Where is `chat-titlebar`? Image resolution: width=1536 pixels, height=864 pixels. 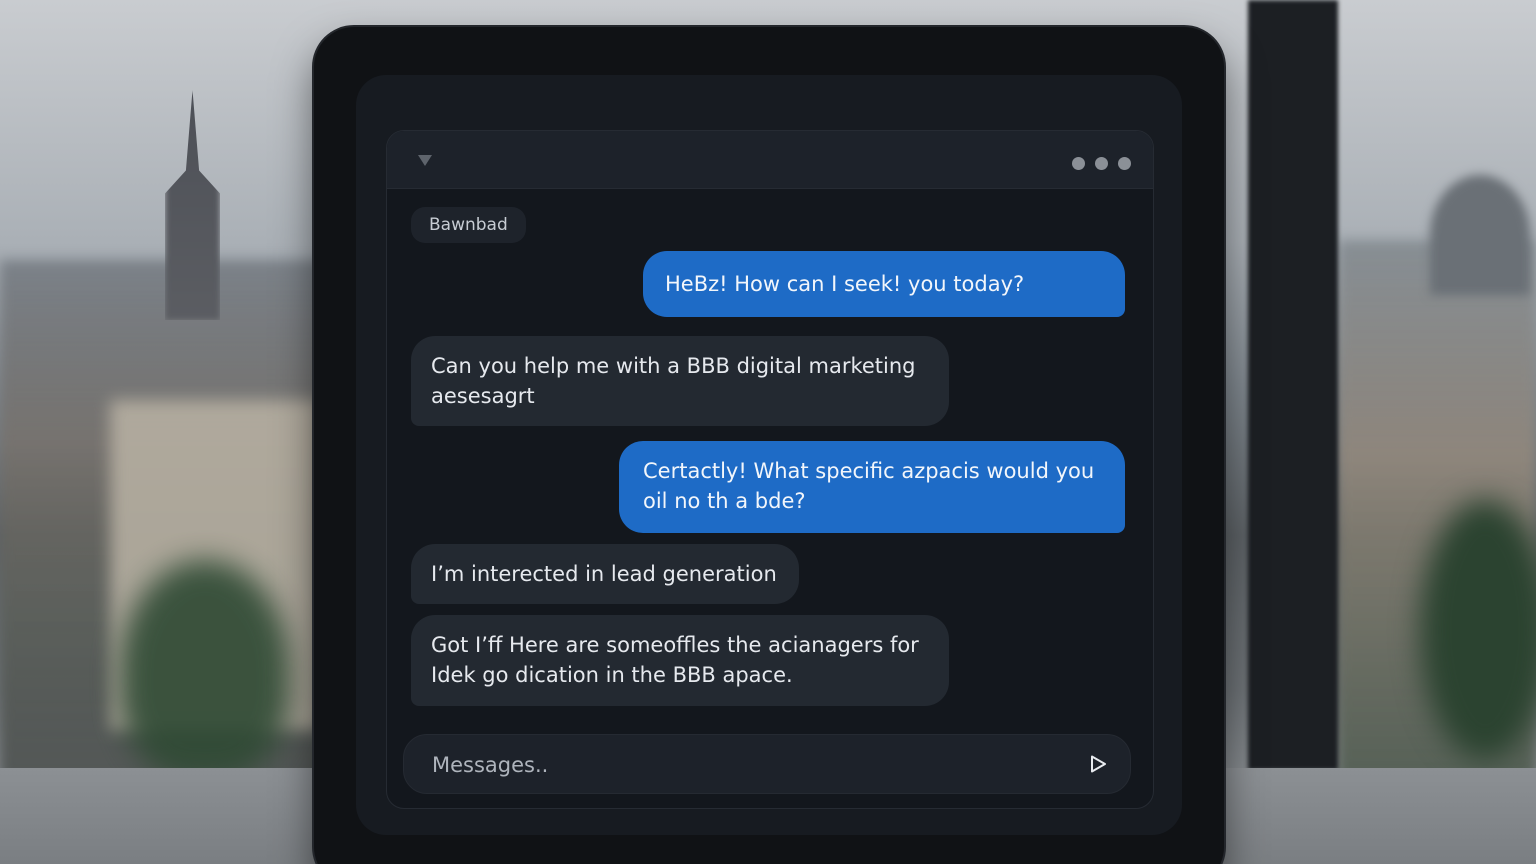 chat-titlebar is located at coordinates (770, 160).